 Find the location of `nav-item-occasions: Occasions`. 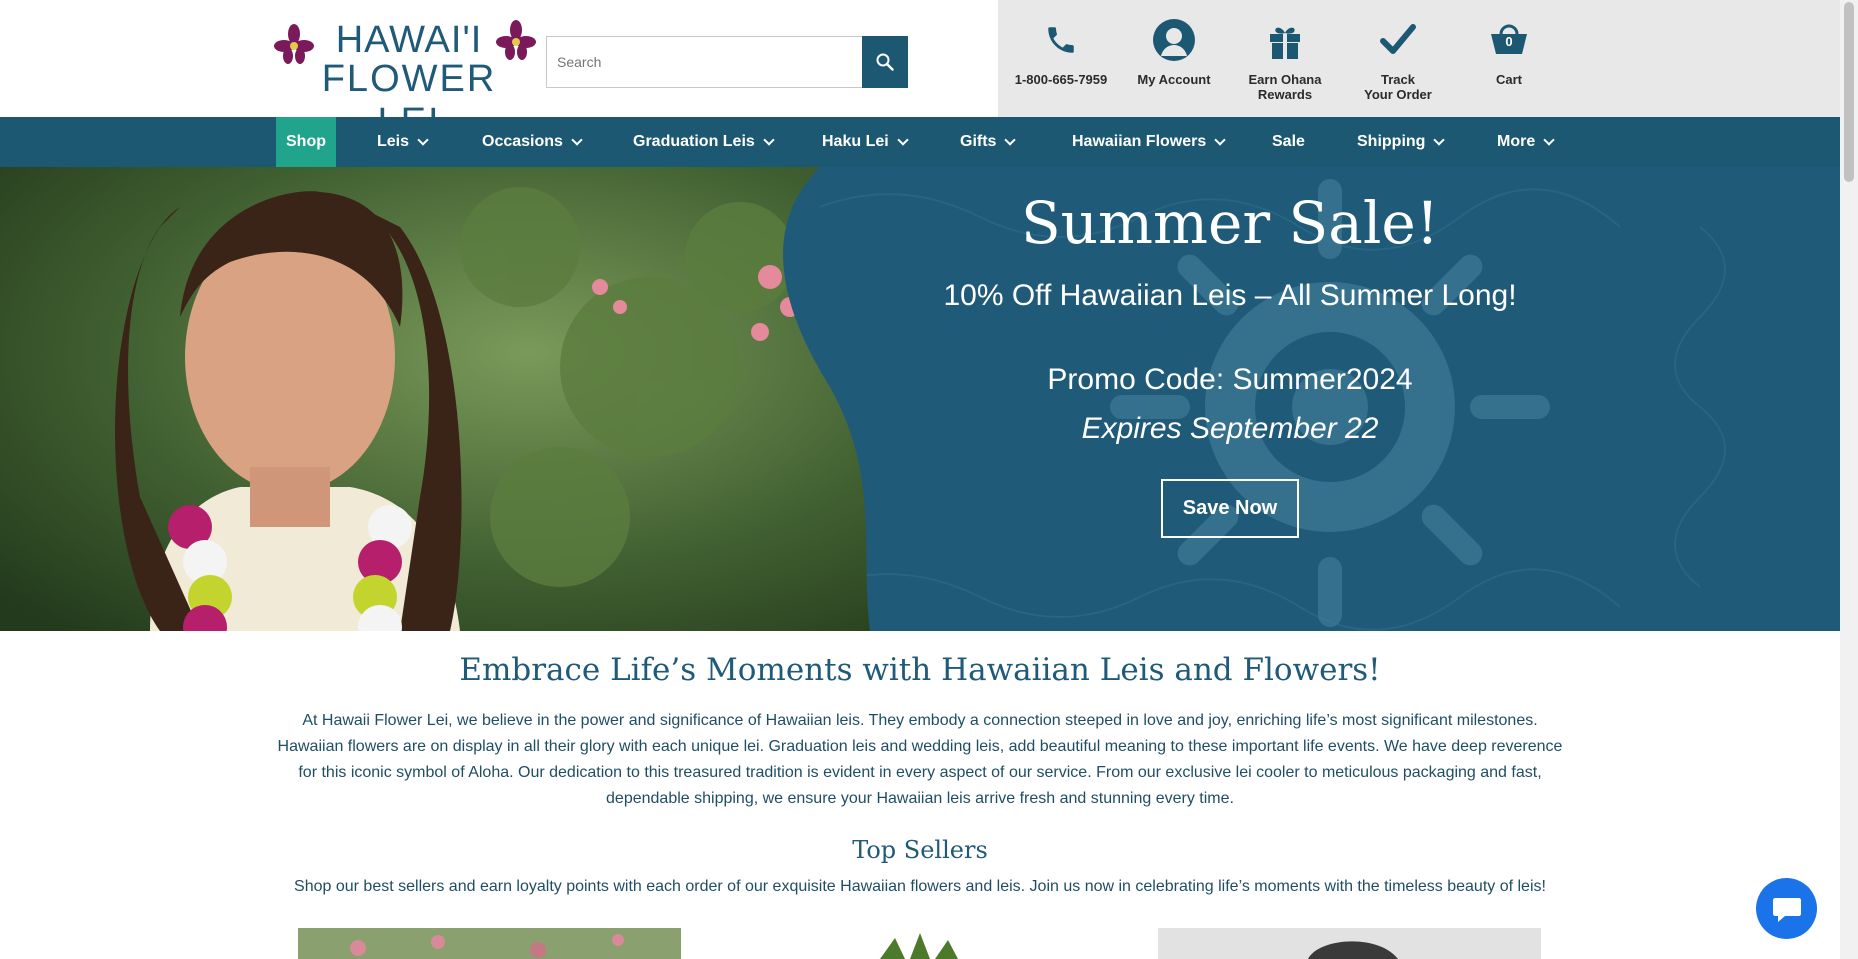

nav-item-occasions: Occasions is located at coordinates (532, 142).